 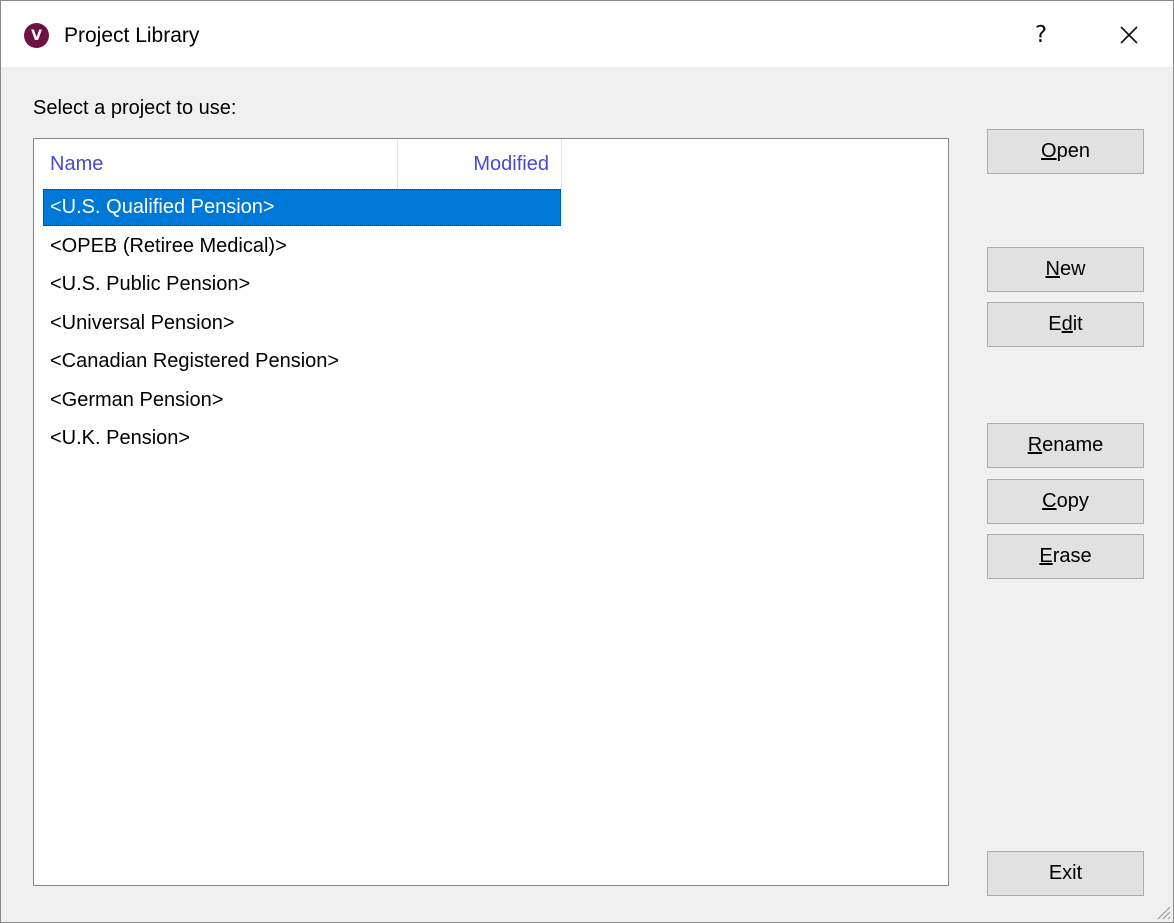 What do you see at coordinates (120, 438) in the screenshot?
I see `list-item-name: <U.K. Pension>` at bounding box center [120, 438].